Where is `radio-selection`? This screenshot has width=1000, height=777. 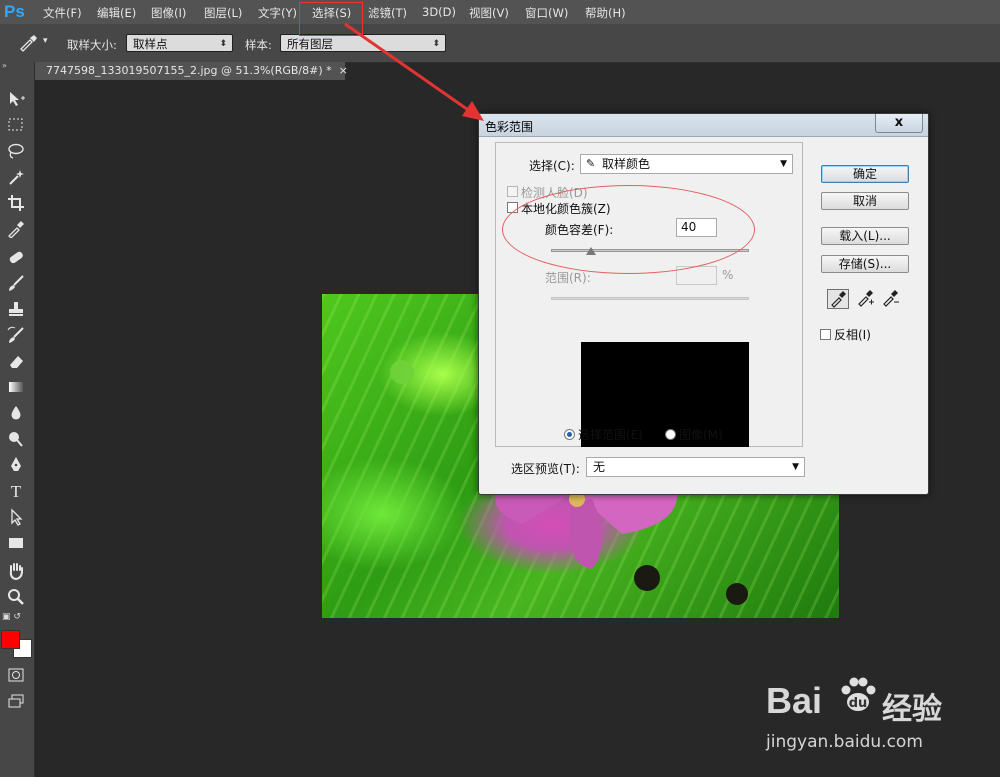 radio-selection is located at coordinates (569, 434).